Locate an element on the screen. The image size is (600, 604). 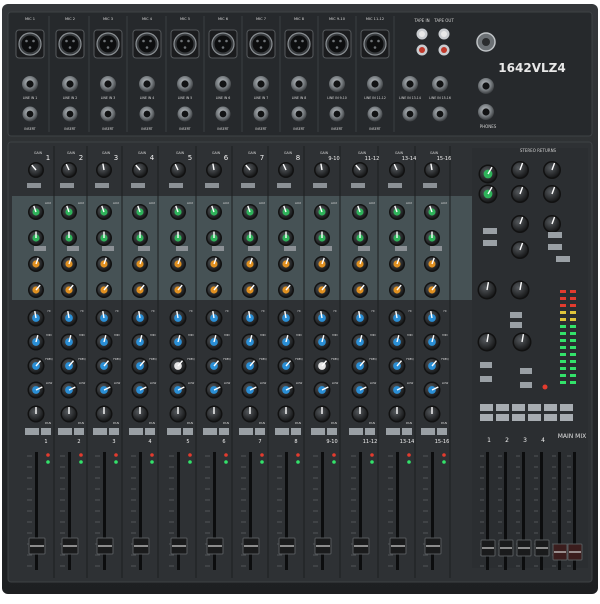
line-in-label: LINE IN 2 is located at coordinates (70, 98).